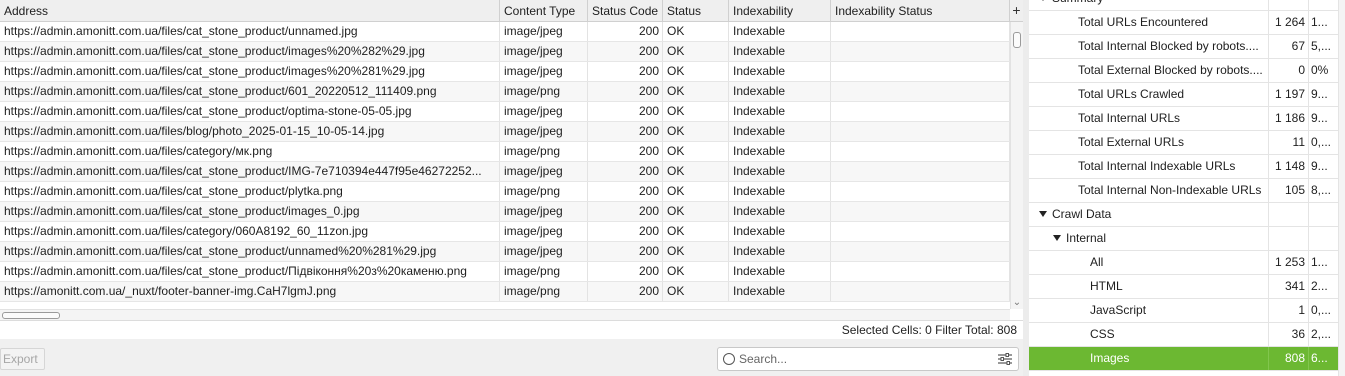  I want to click on overview-item-summary: Summary, so click(1183, 5).